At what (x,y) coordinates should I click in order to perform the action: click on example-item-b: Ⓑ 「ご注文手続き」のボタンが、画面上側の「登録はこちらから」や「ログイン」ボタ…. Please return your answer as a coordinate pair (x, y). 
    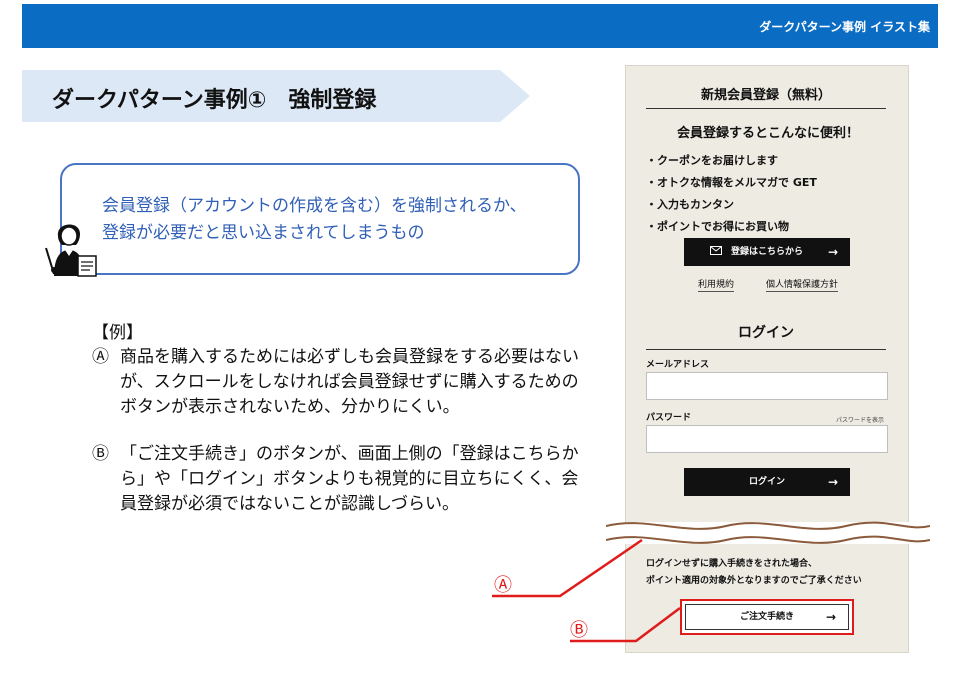
    Looking at the image, I should click on (336, 479).